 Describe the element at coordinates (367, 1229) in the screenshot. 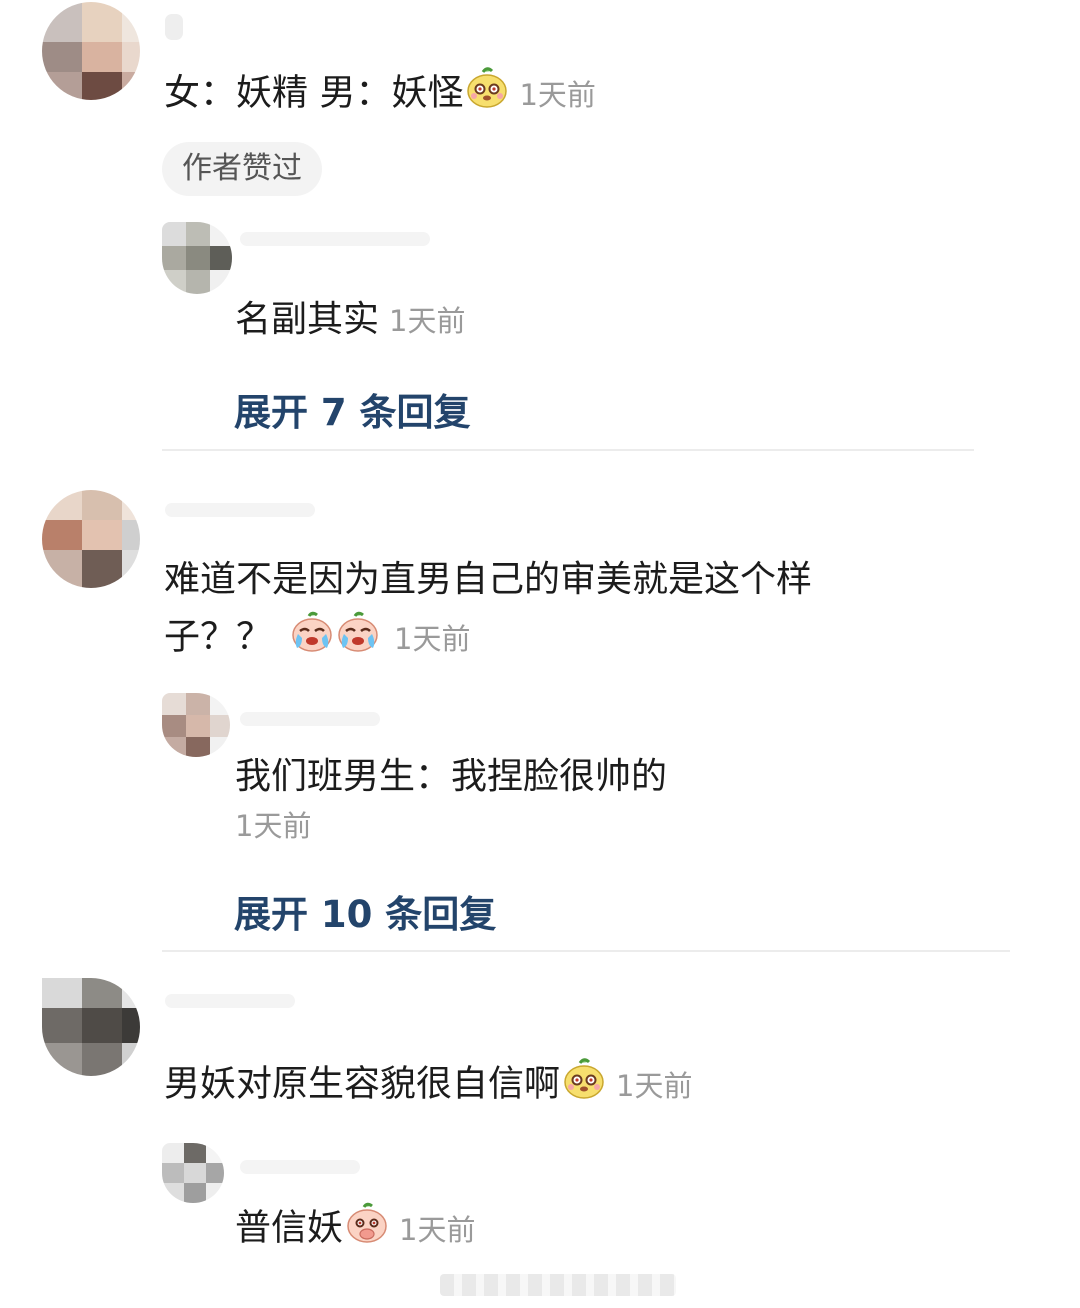

I see `cover-mouth-face-emoji-icon` at that location.